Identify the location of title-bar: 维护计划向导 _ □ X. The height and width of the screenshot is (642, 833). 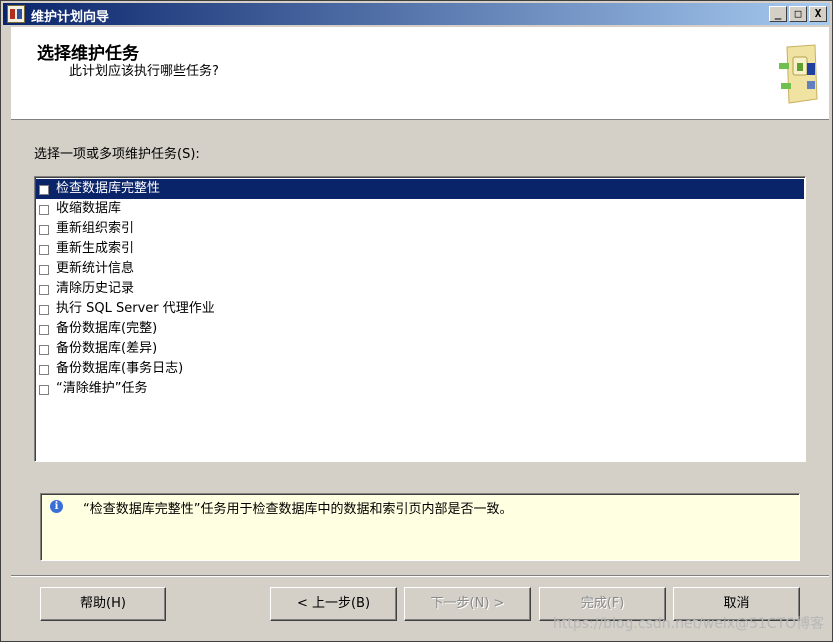
(416, 14).